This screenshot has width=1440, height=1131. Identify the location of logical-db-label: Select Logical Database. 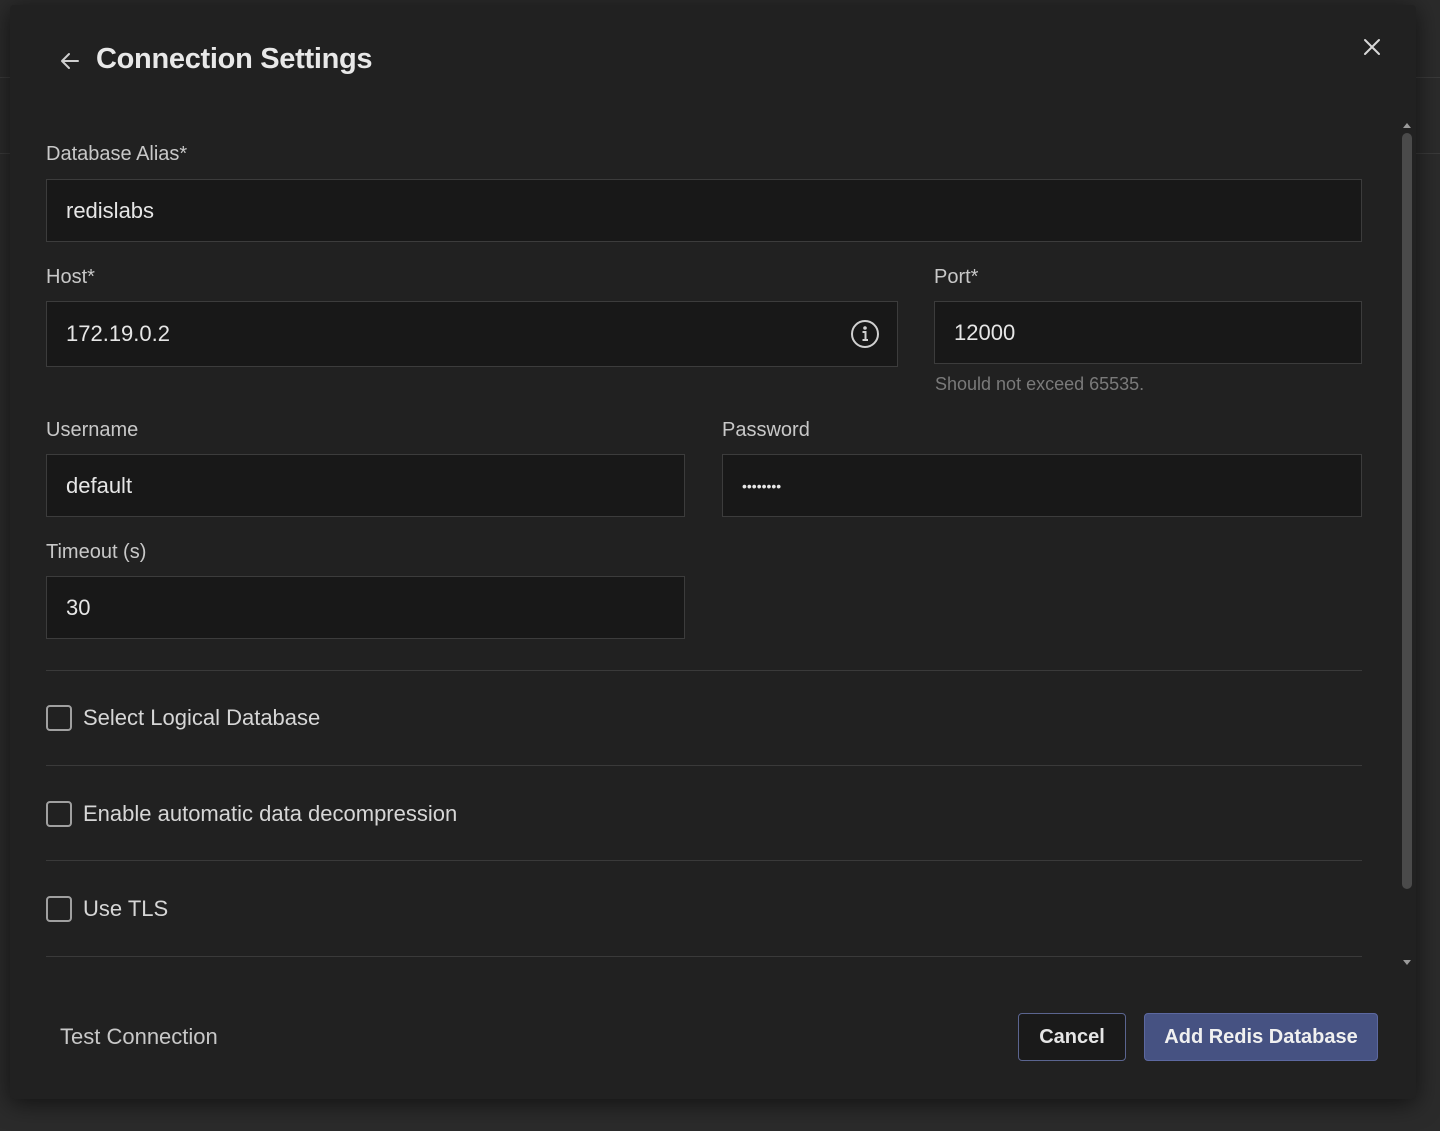
(202, 717).